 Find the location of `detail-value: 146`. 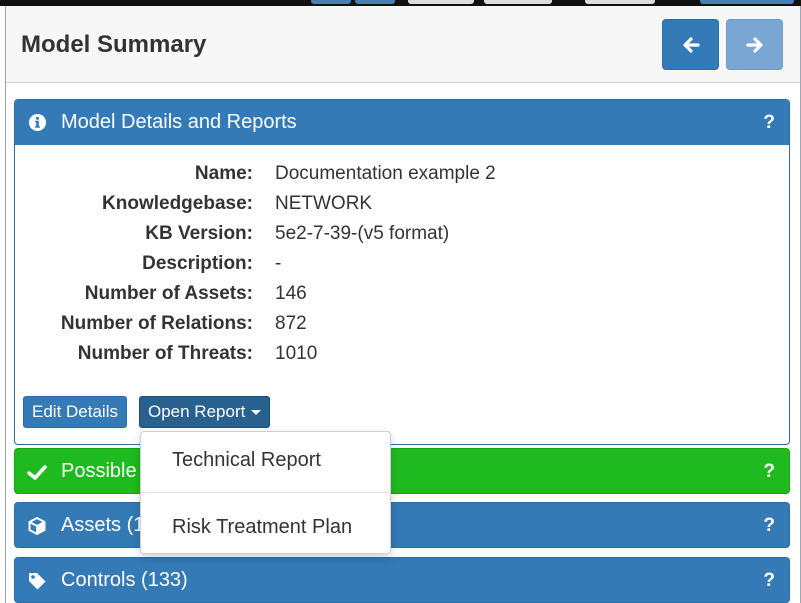

detail-value: 146 is located at coordinates (291, 293).